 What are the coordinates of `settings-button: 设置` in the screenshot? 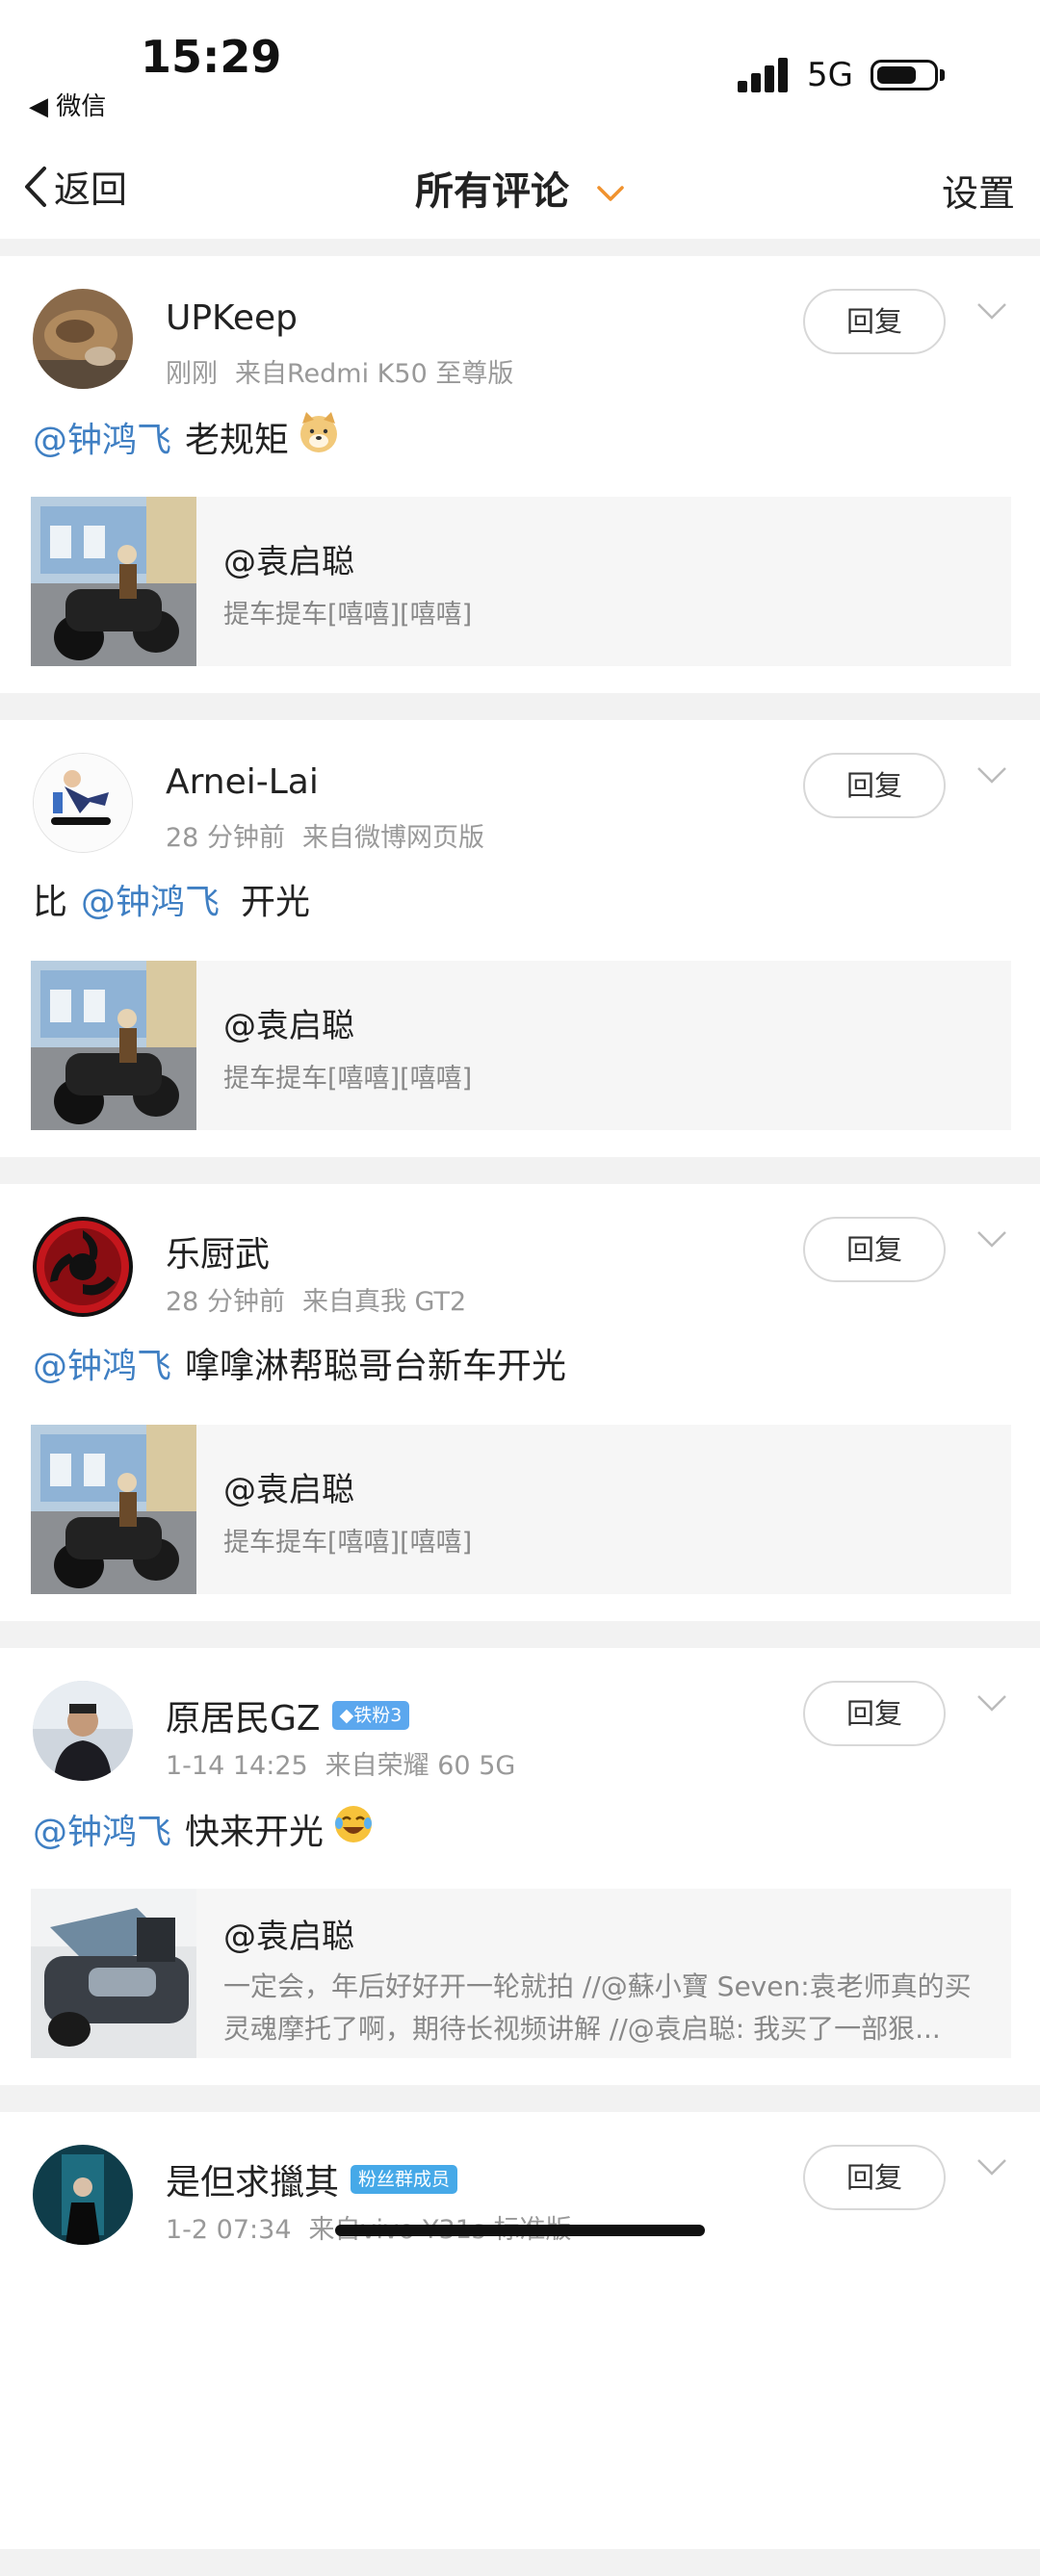 It's located at (978, 191).